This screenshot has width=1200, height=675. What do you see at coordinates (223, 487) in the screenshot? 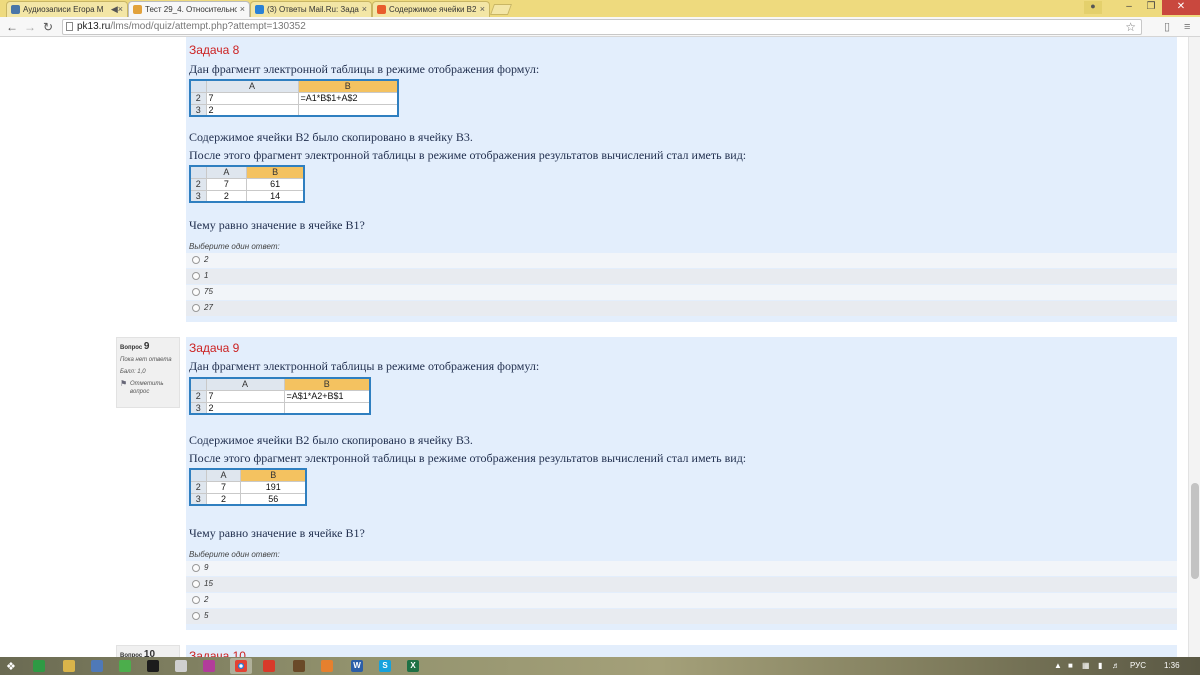
I see `cell-a2: 7` at bounding box center [223, 487].